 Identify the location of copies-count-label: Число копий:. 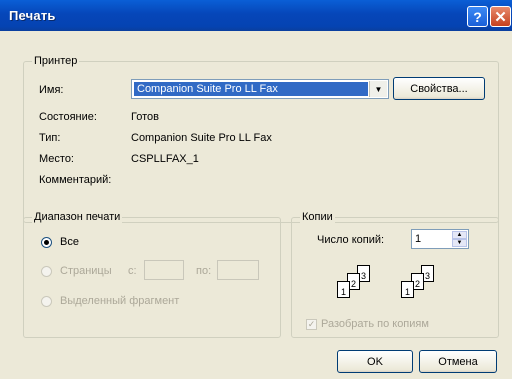
(351, 240).